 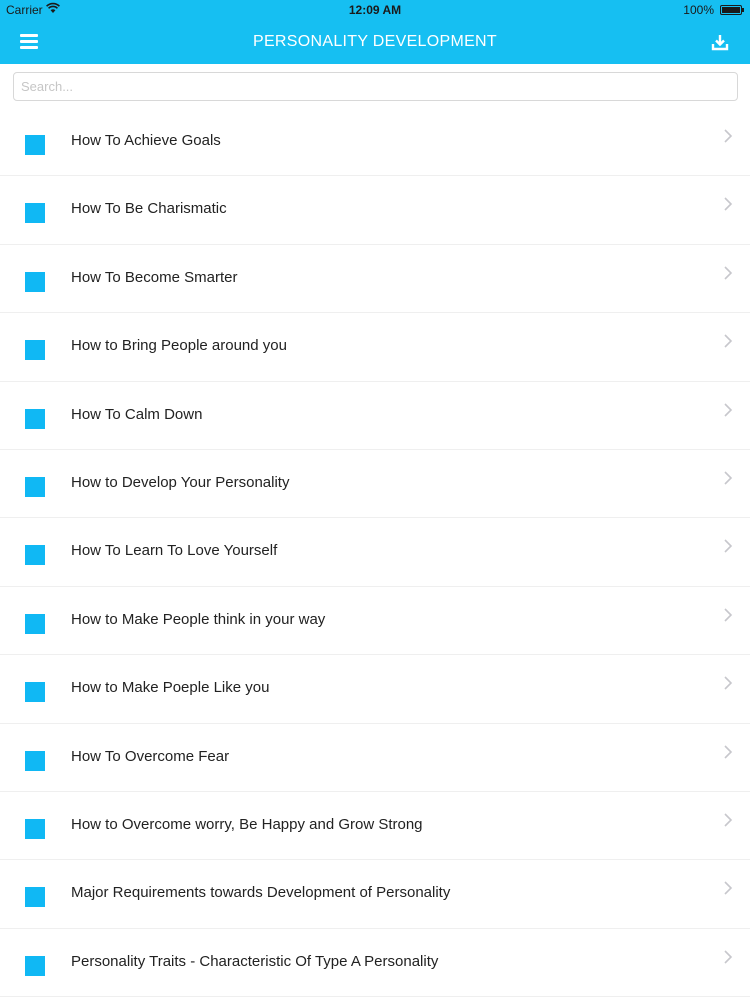 What do you see at coordinates (170, 688) in the screenshot?
I see `list-item-label: How to Make Poeple Like you` at bounding box center [170, 688].